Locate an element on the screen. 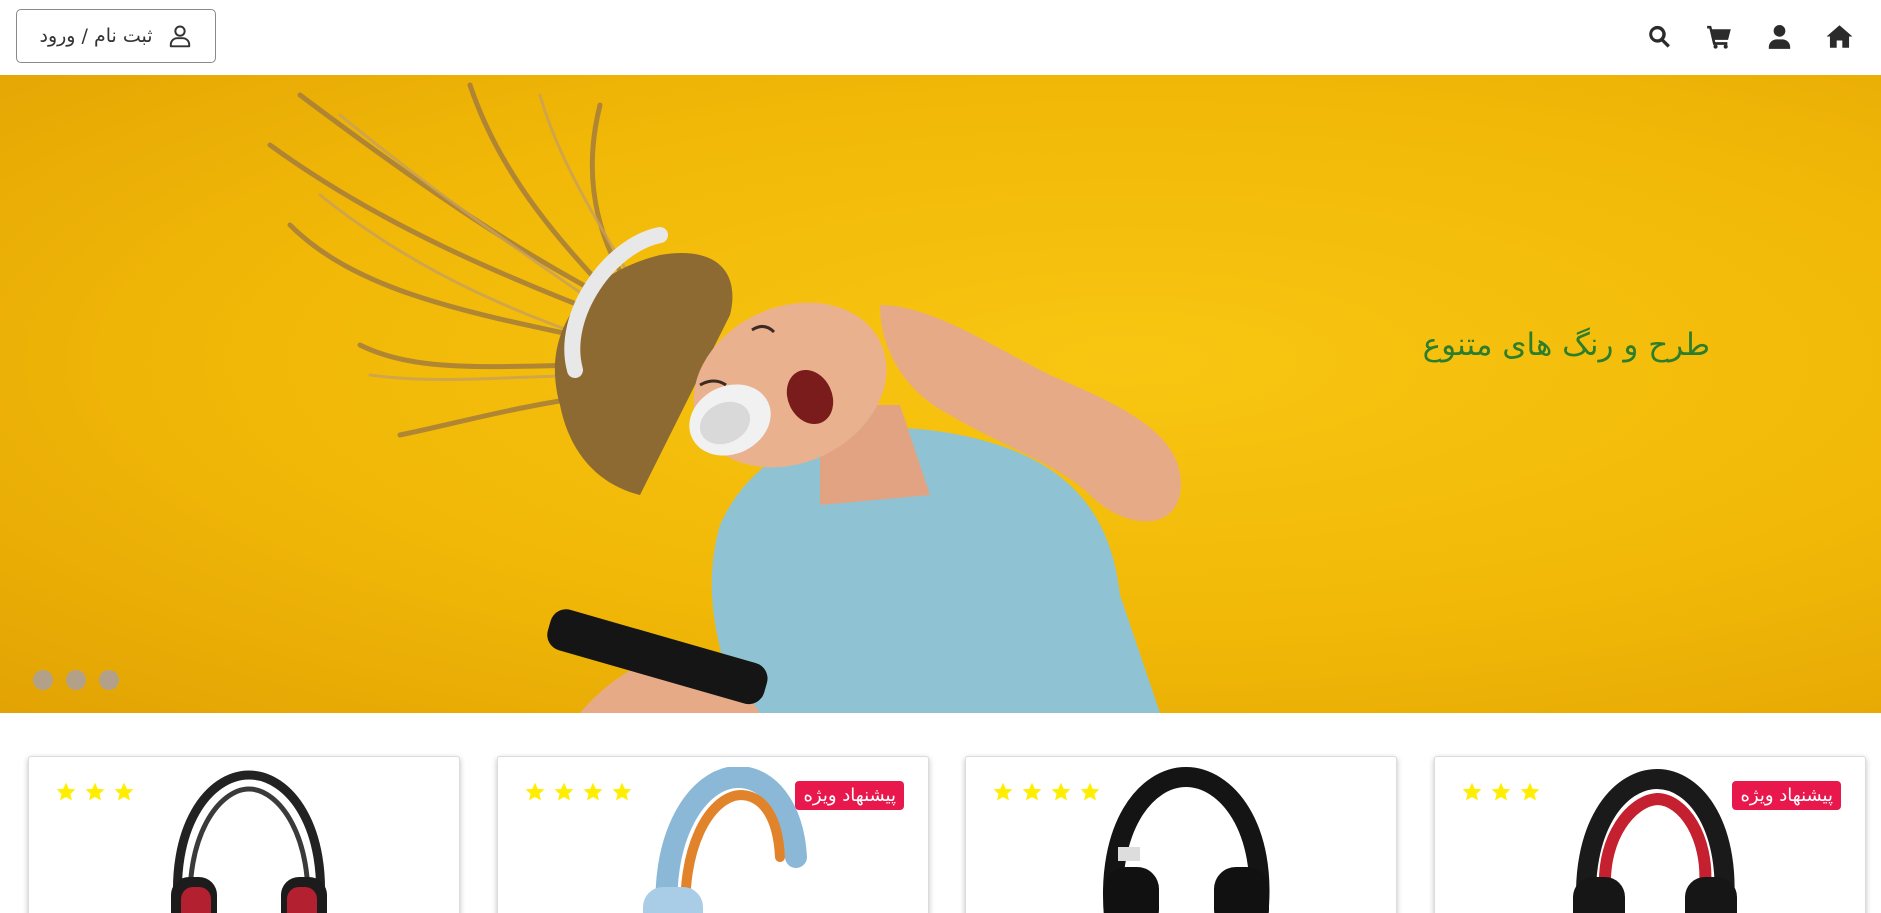  user-icon is located at coordinates (1779, 36).